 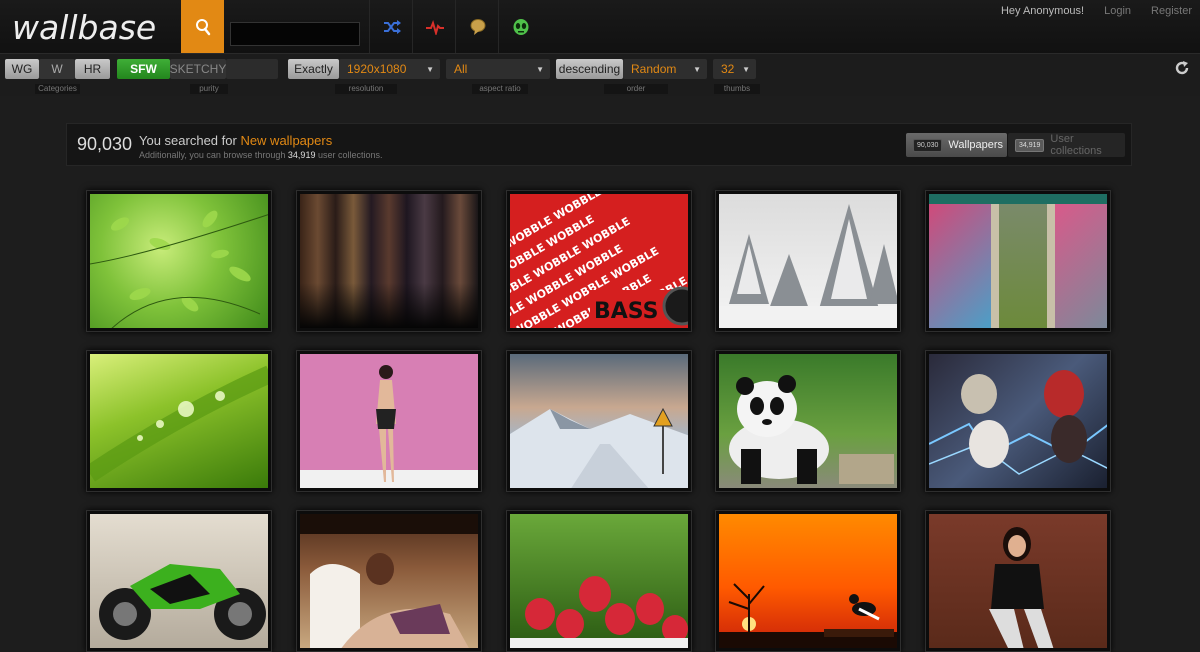 I want to click on forum-button, so click(x=477, y=26).